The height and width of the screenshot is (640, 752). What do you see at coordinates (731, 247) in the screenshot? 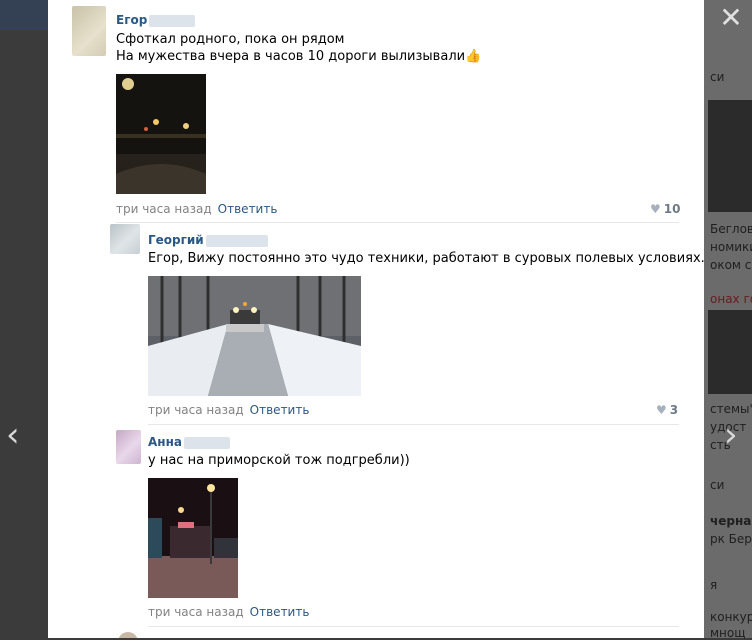
I see `background-text: номики с` at bounding box center [731, 247].